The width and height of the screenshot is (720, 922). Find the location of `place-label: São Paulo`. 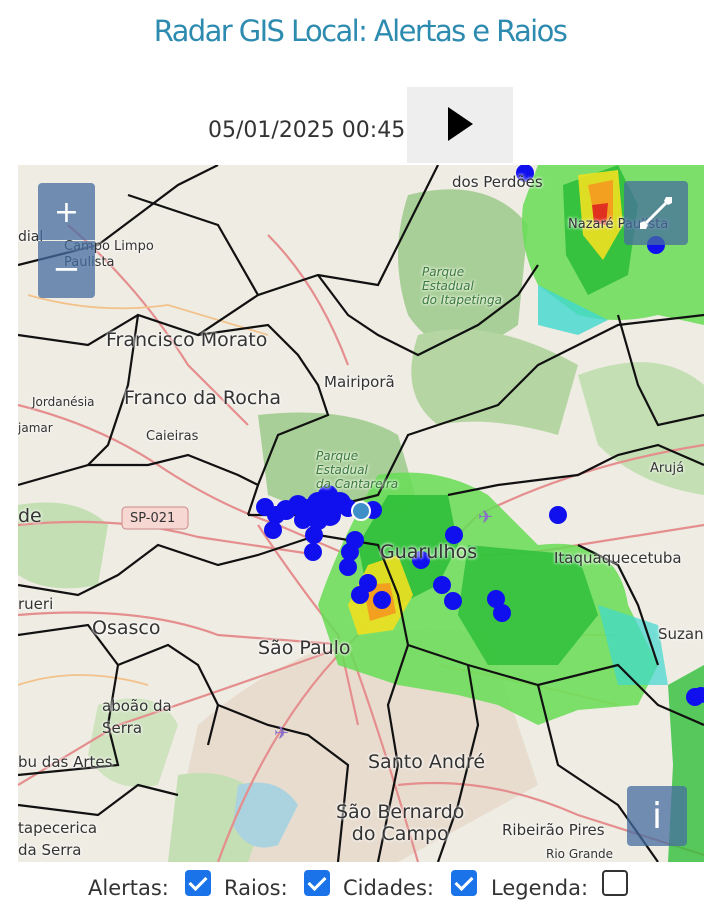

place-label: São Paulo is located at coordinates (304, 648).